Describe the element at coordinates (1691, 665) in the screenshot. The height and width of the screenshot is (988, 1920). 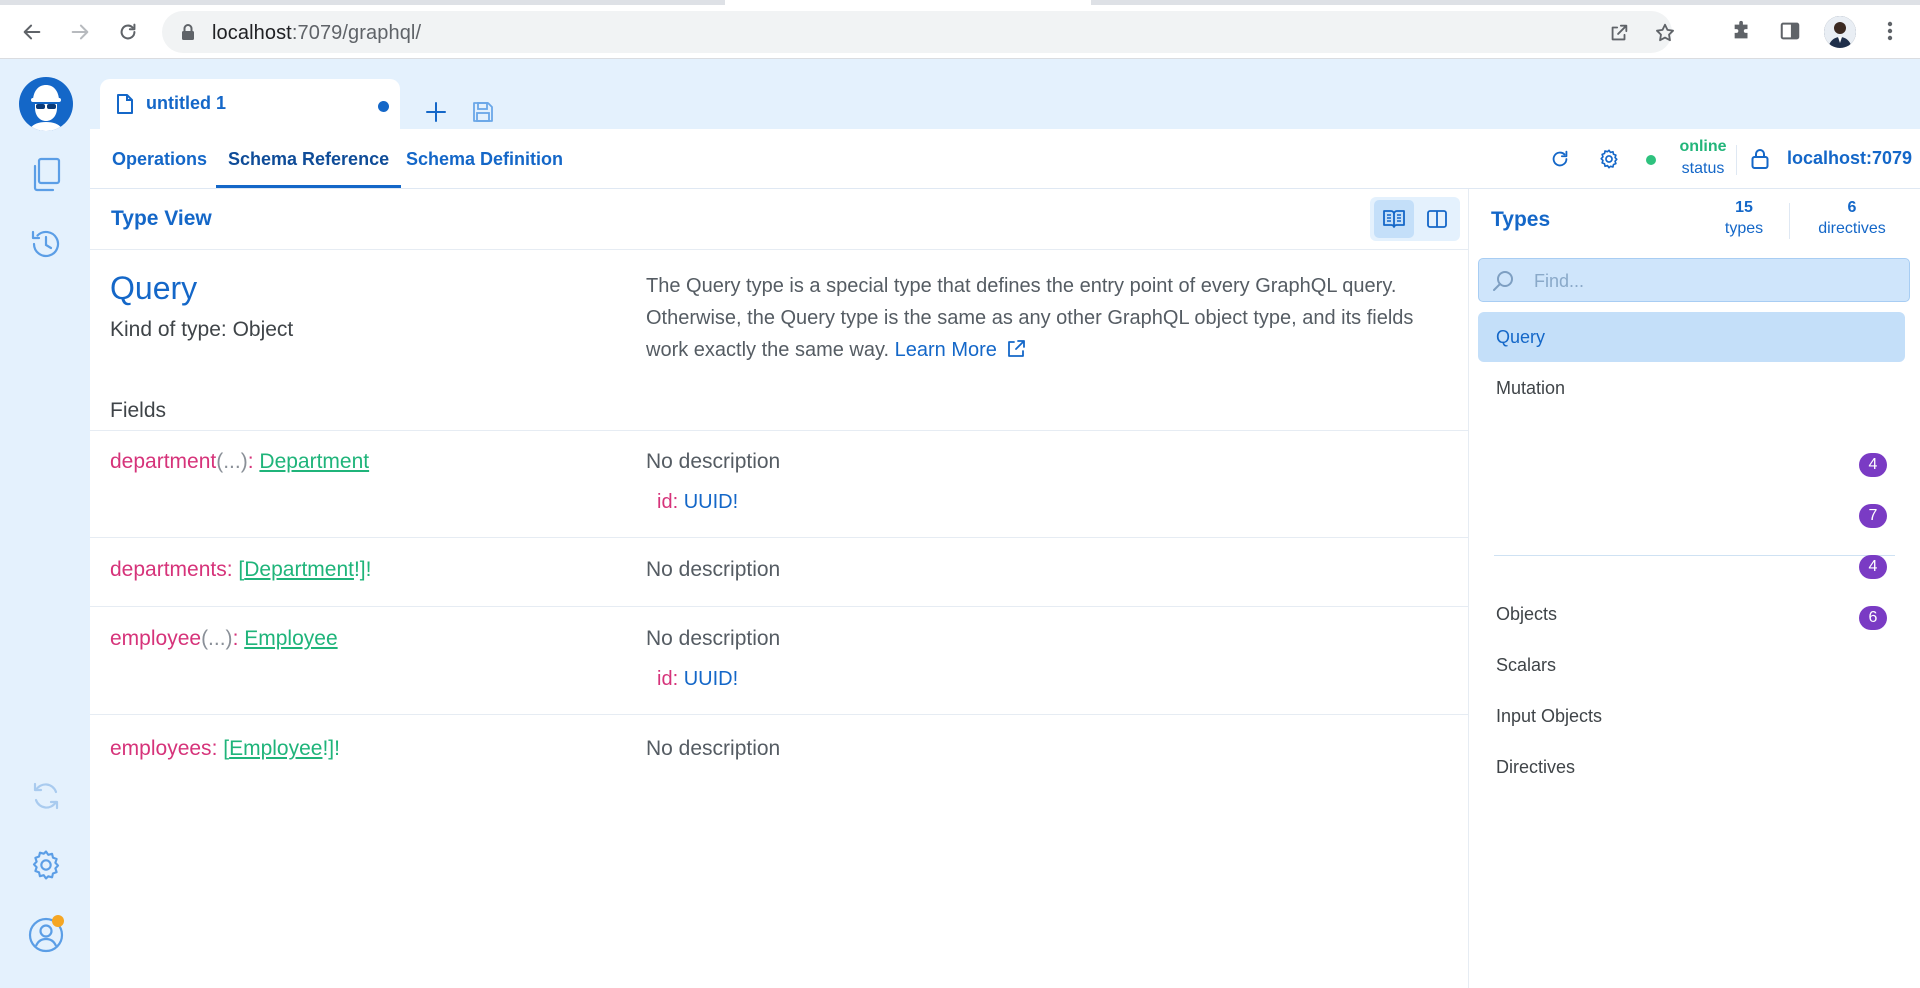
I see `category-scalars: Scalars` at that location.